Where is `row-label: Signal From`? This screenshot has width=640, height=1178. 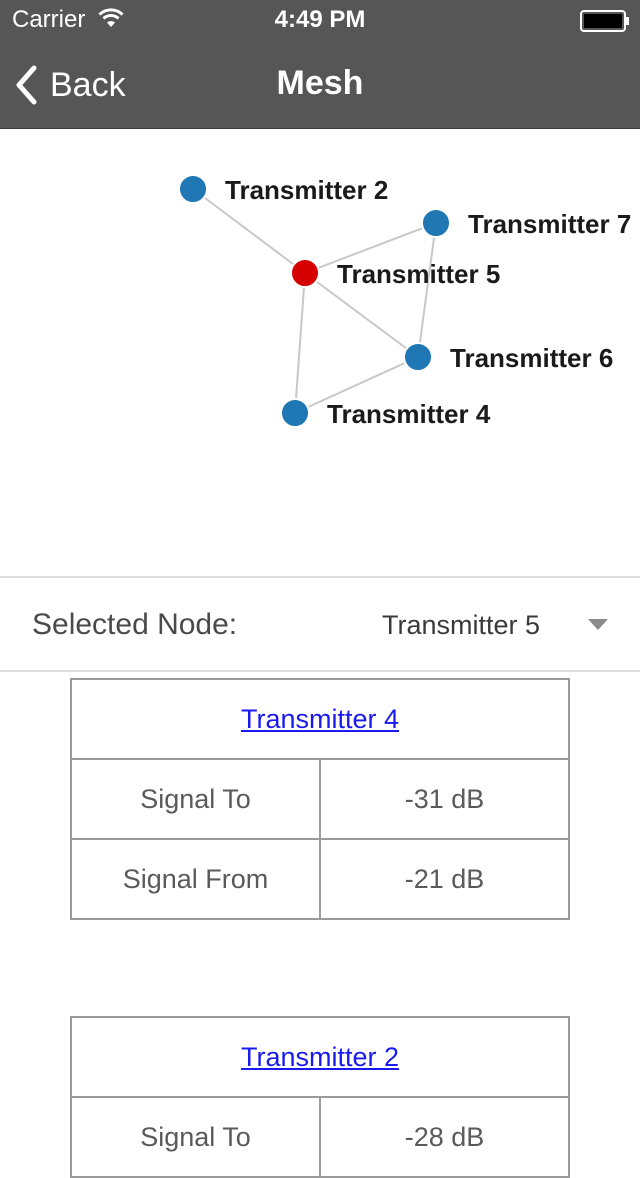
row-label: Signal From is located at coordinates (195, 879).